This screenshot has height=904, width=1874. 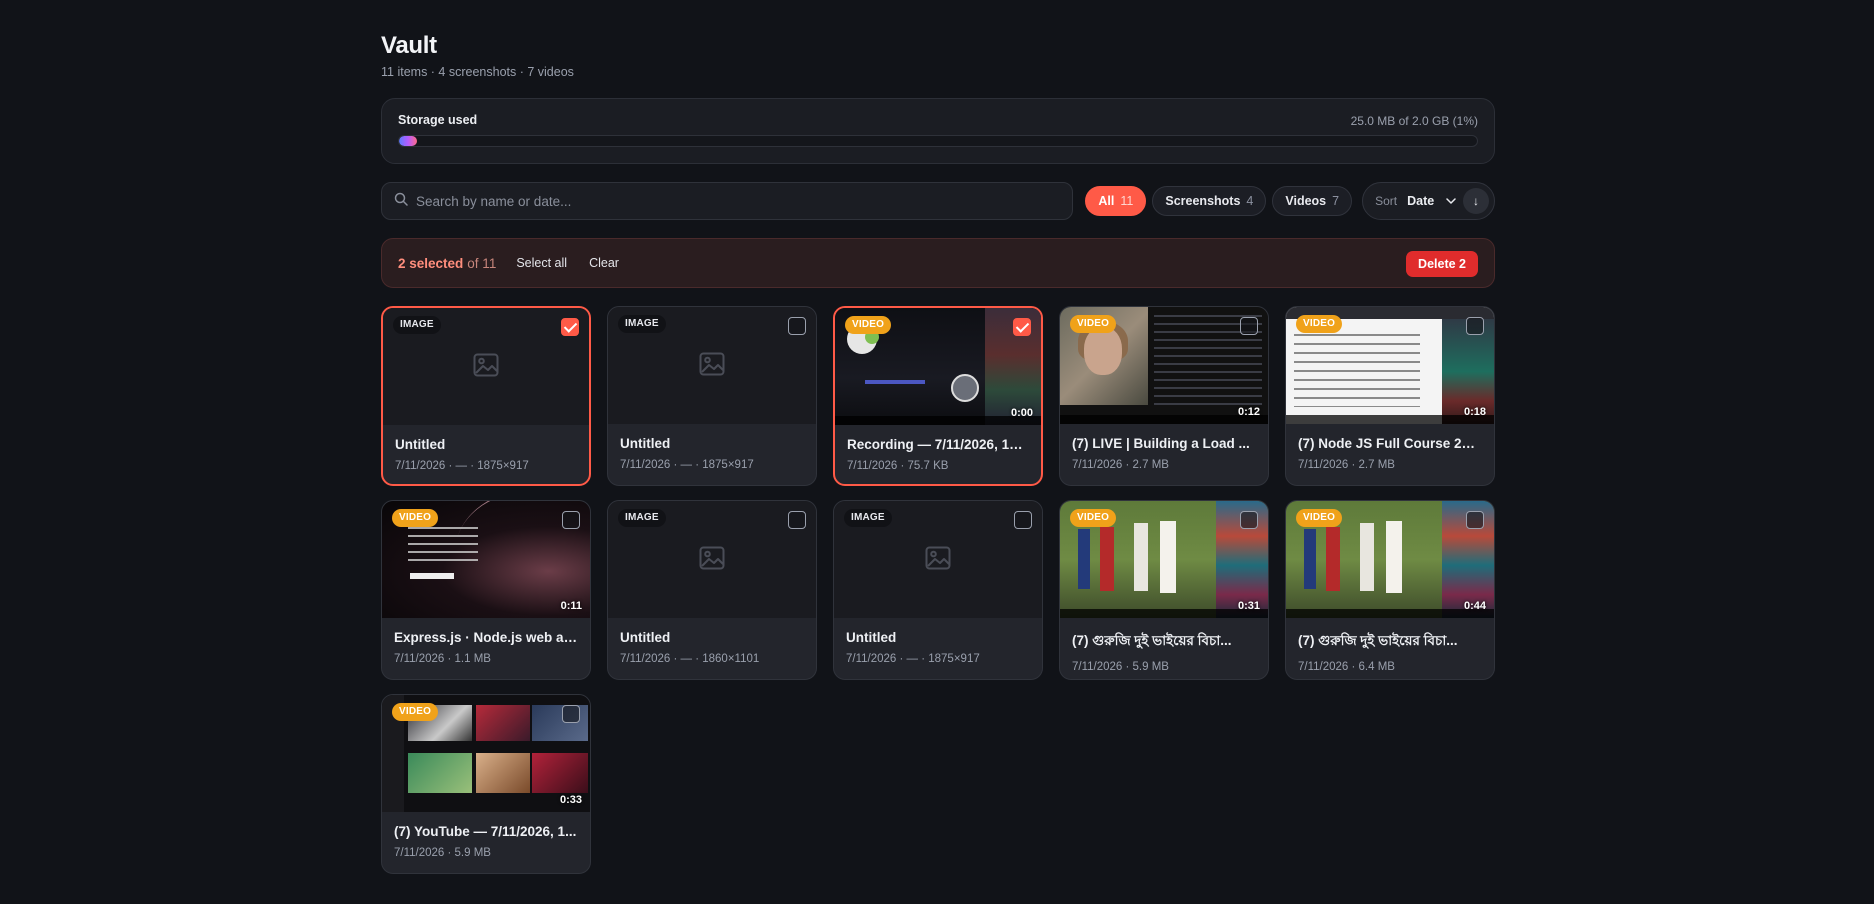 What do you see at coordinates (1248, 412) in the screenshot?
I see `duration-label: 0:12` at bounding box center [1248, 412].